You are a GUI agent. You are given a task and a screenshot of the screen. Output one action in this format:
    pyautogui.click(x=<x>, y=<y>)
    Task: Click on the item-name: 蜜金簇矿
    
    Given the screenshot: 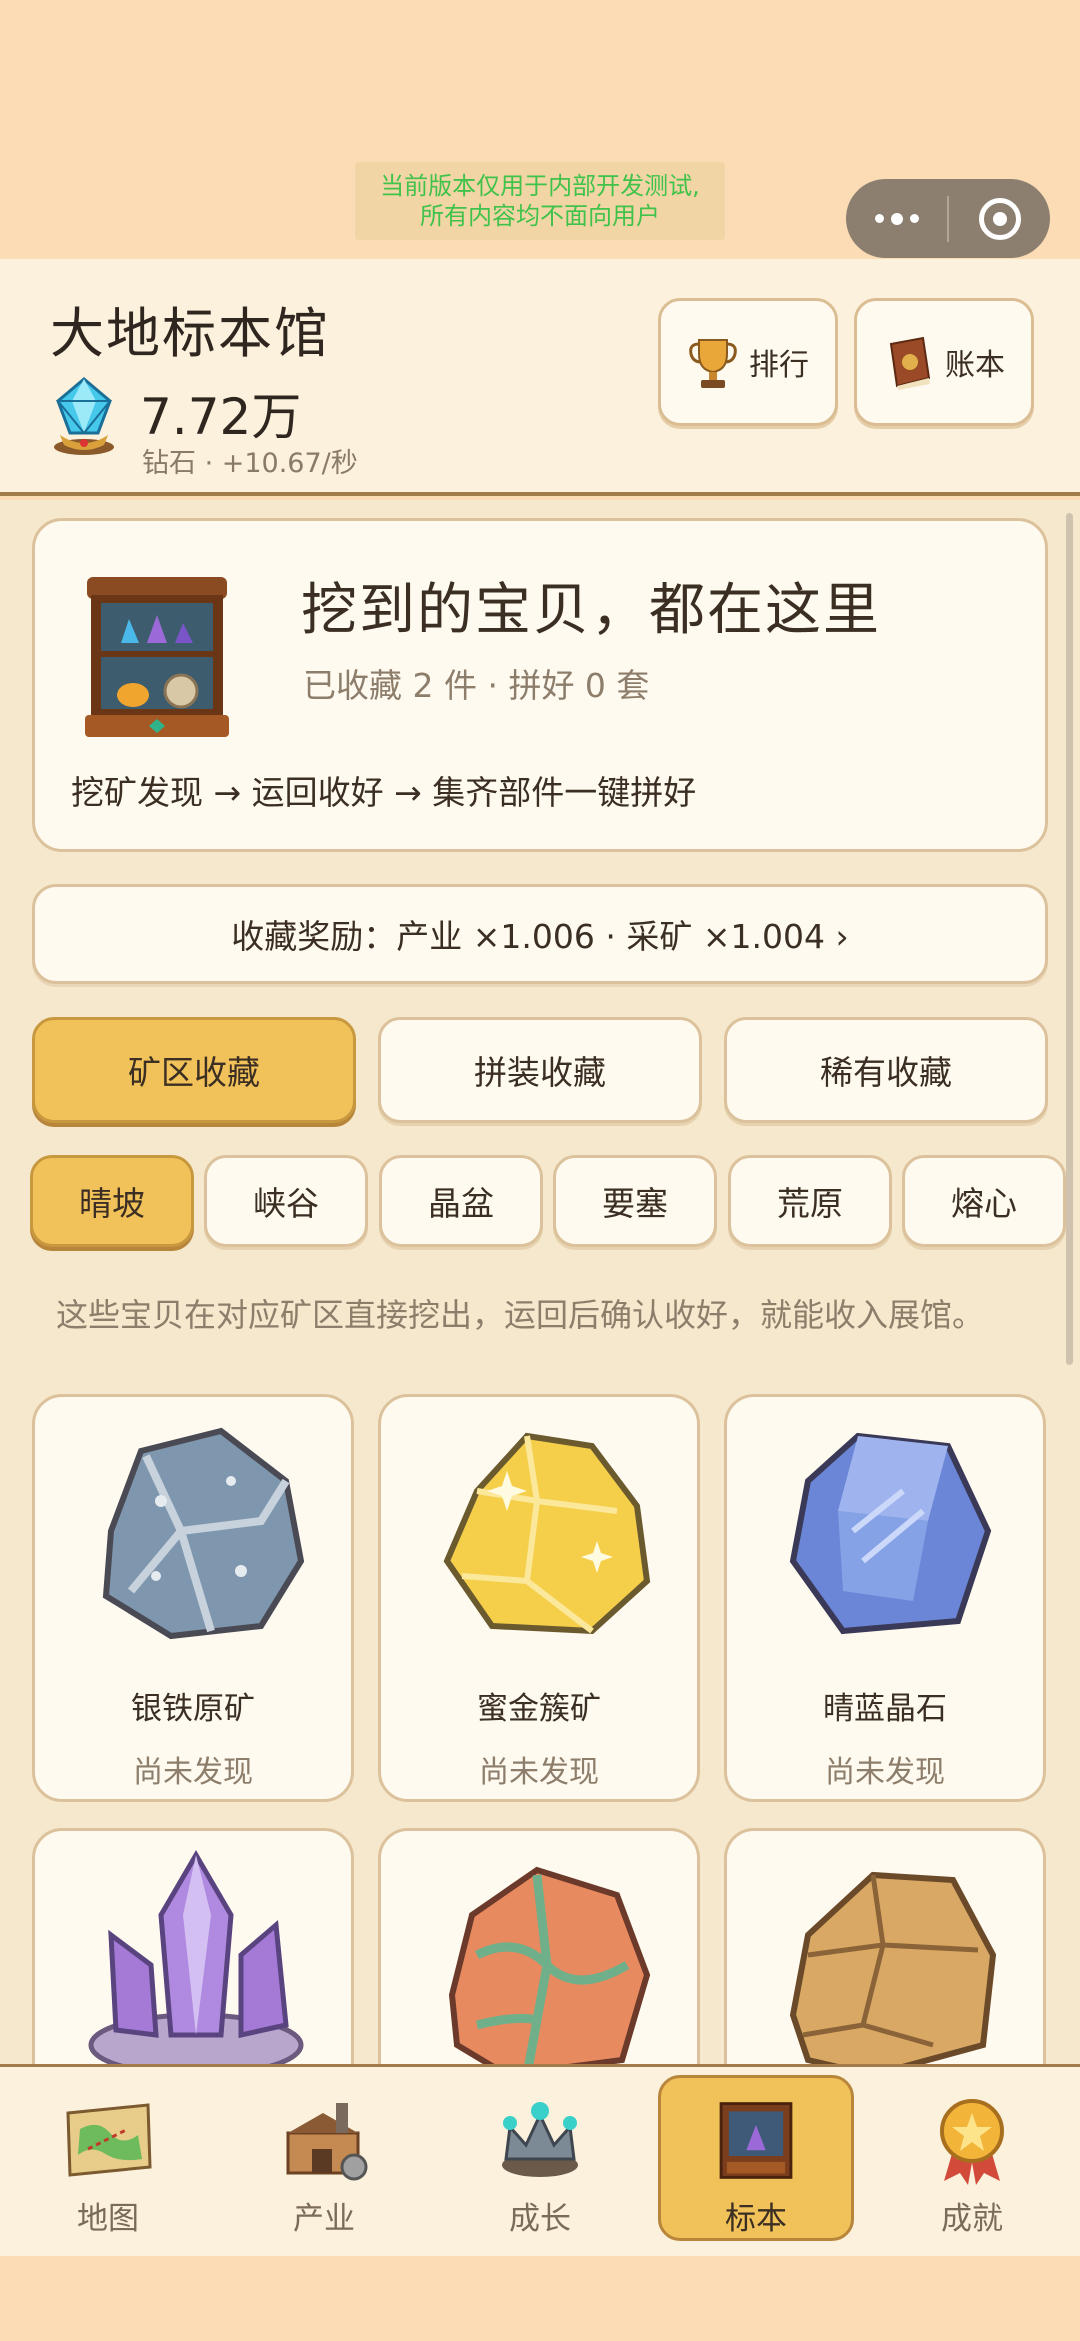 What is the action you would take?
    pyautogui.click(x=539, y=1709)
    